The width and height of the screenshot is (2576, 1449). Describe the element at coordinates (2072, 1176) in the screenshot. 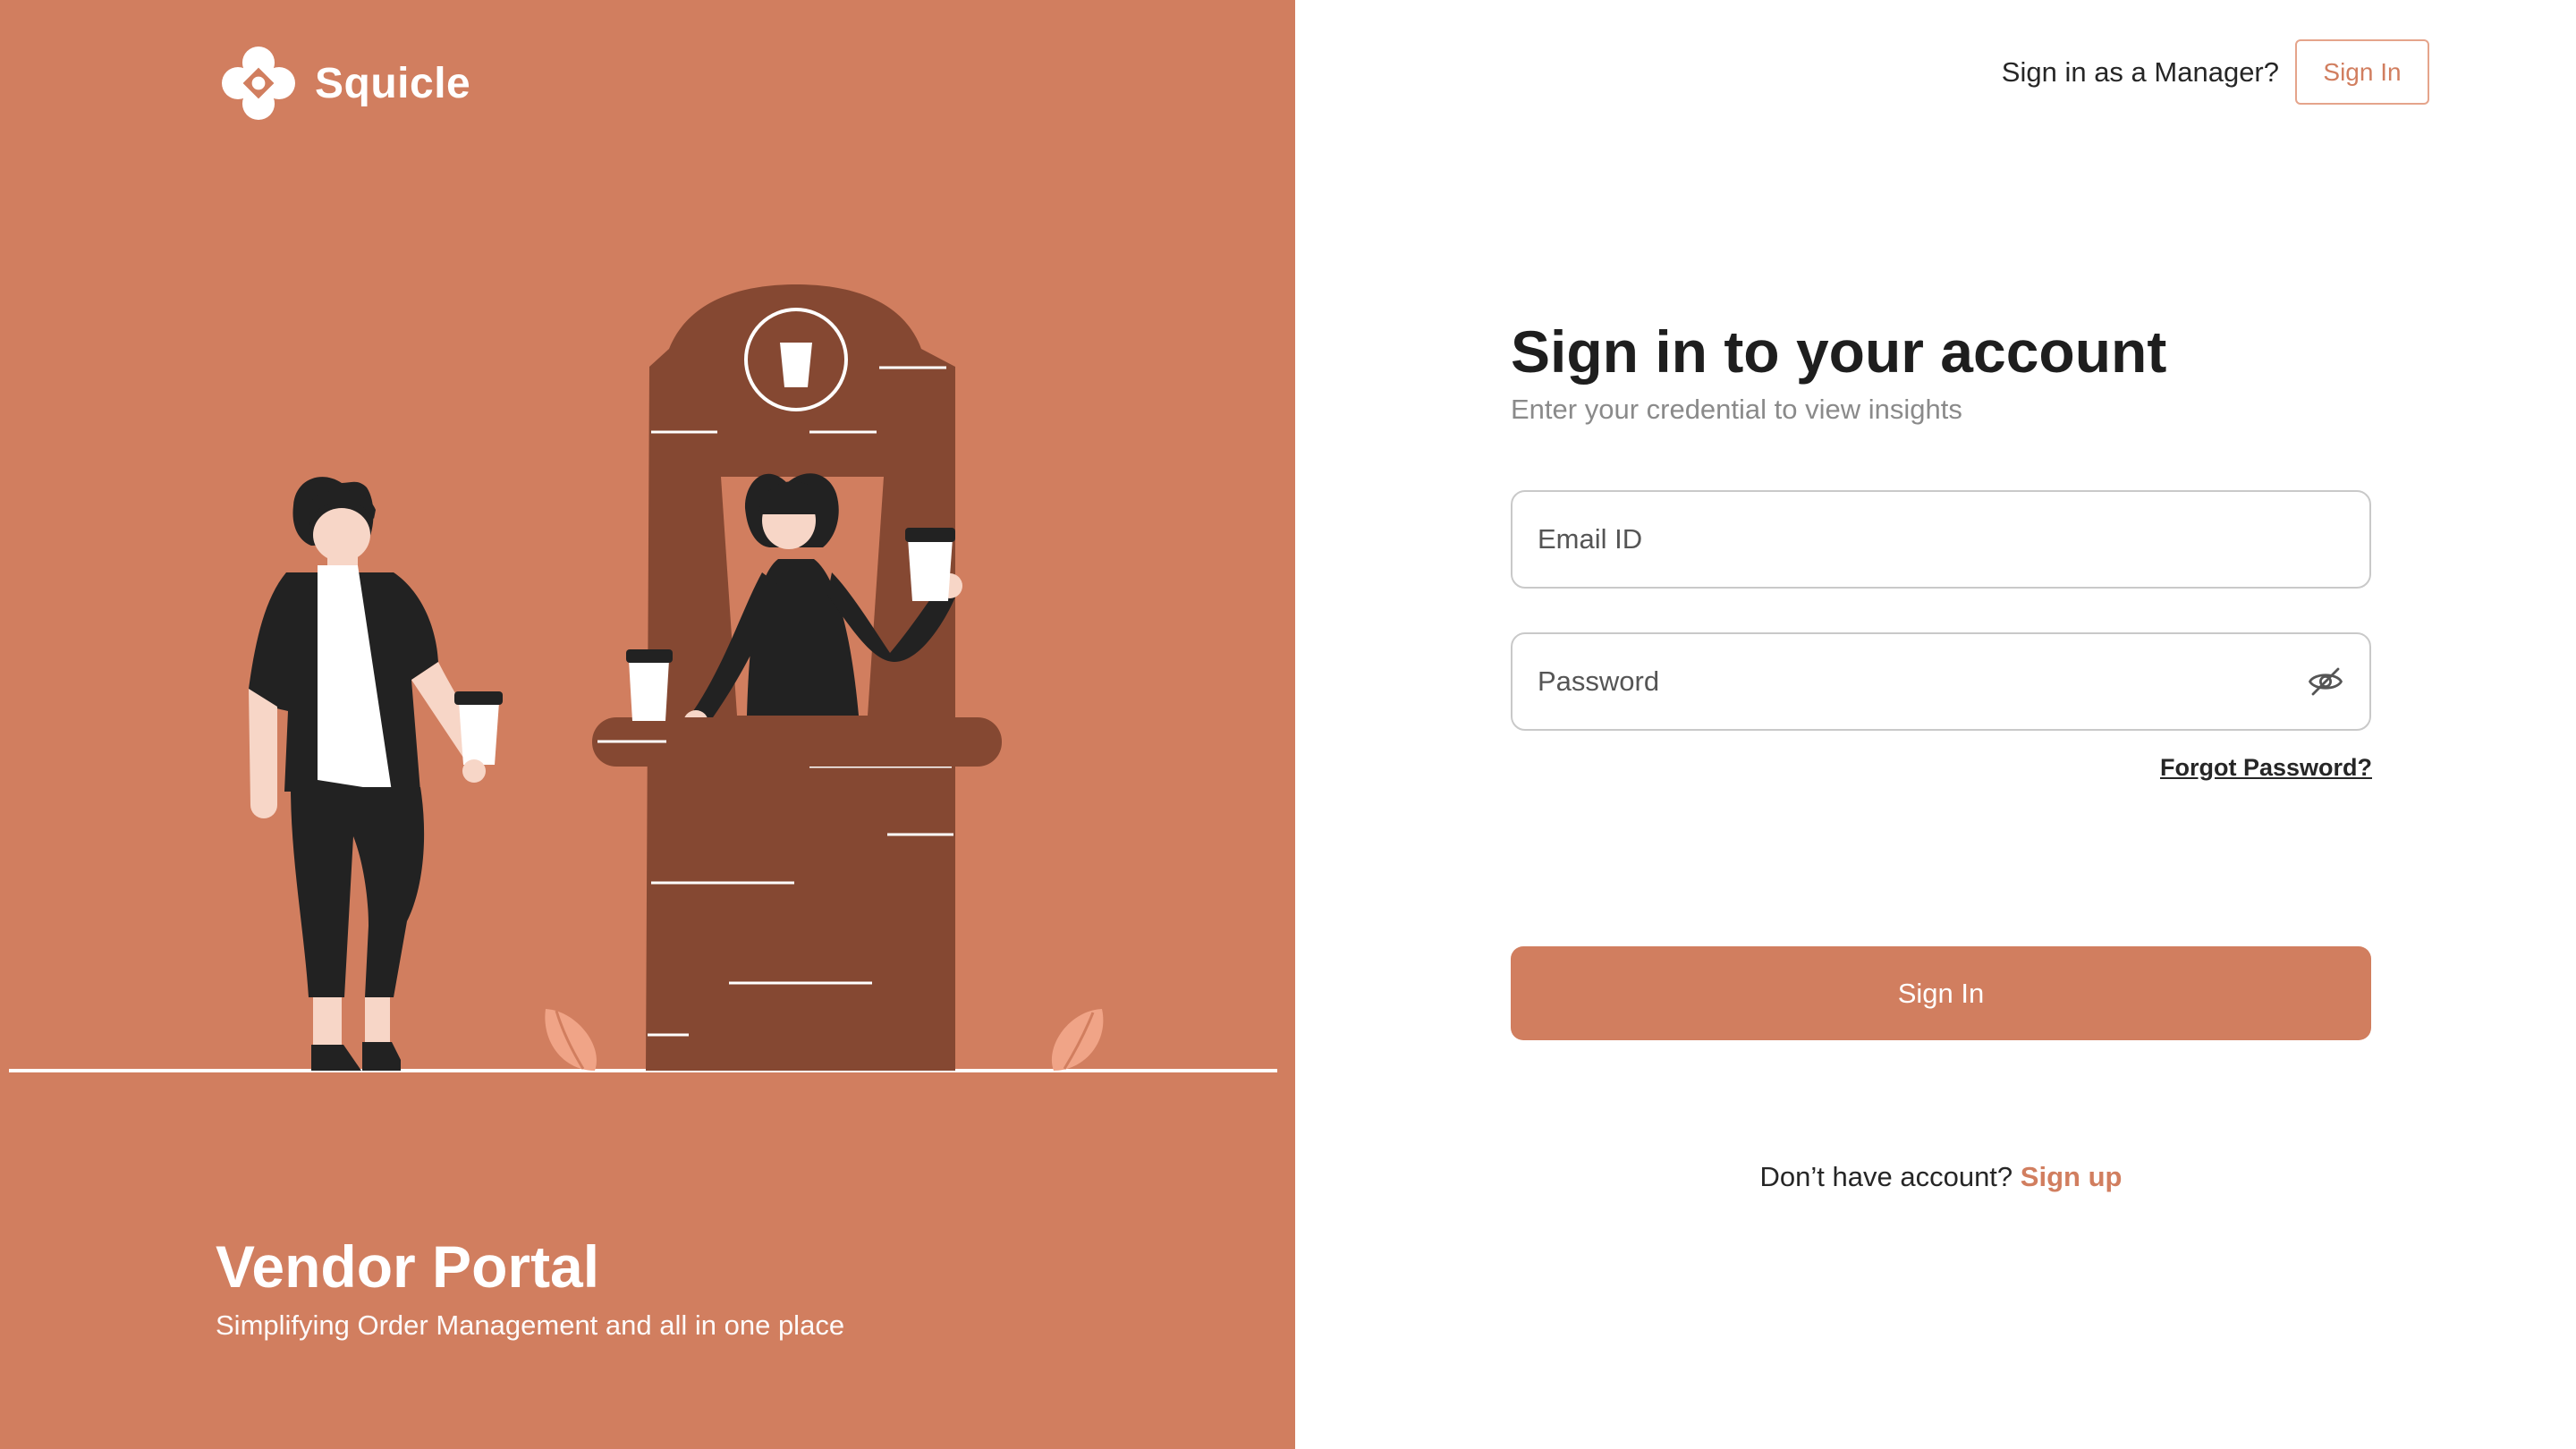

I see `signup-link: Sign up` at that location.